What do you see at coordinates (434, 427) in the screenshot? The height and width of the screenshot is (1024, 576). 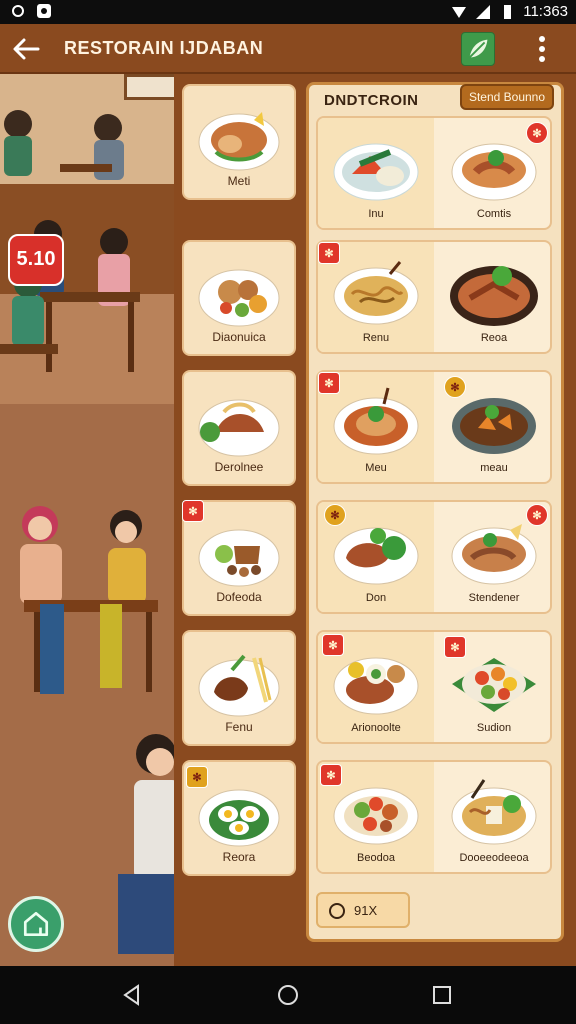 I see `menu-row: Meu meau ✻ ✻` at bounding box center [434, 427].